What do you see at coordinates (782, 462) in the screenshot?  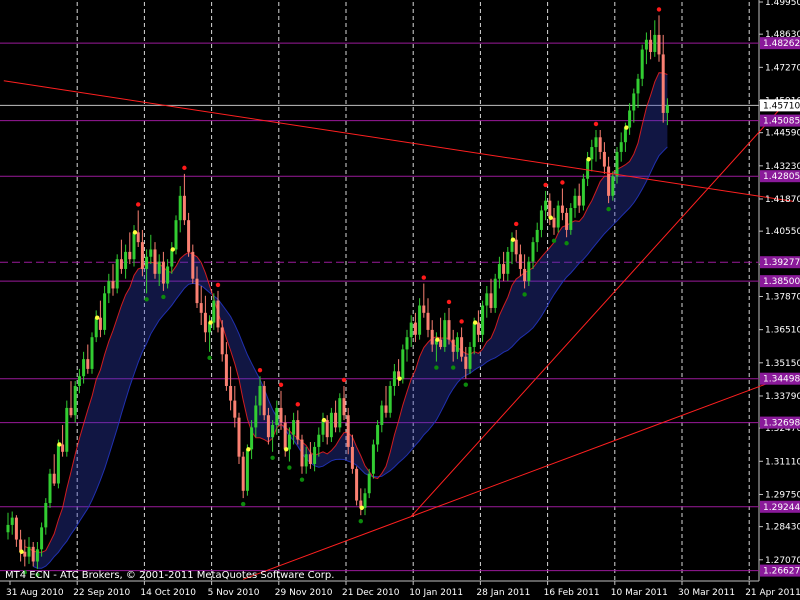 I see `price-tick-label: 1.31110` at bounding box center [782, 462].